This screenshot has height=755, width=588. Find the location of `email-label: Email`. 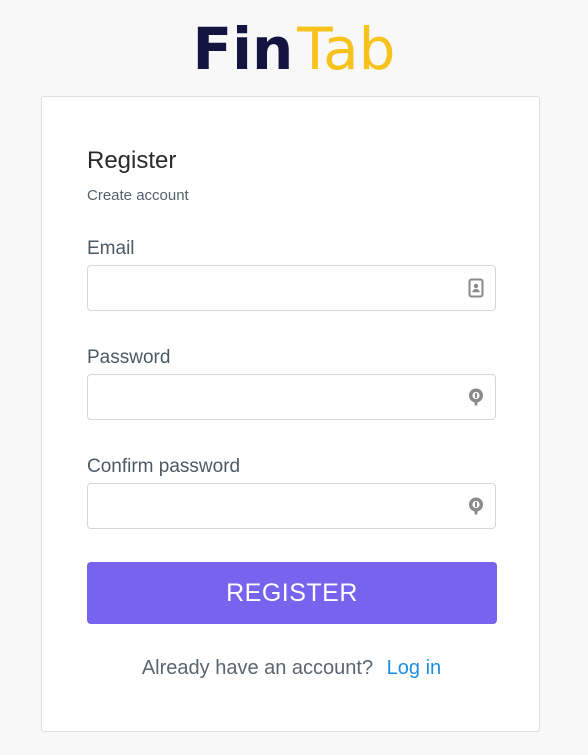

email-label: Email is located at coordinates (111, 248).